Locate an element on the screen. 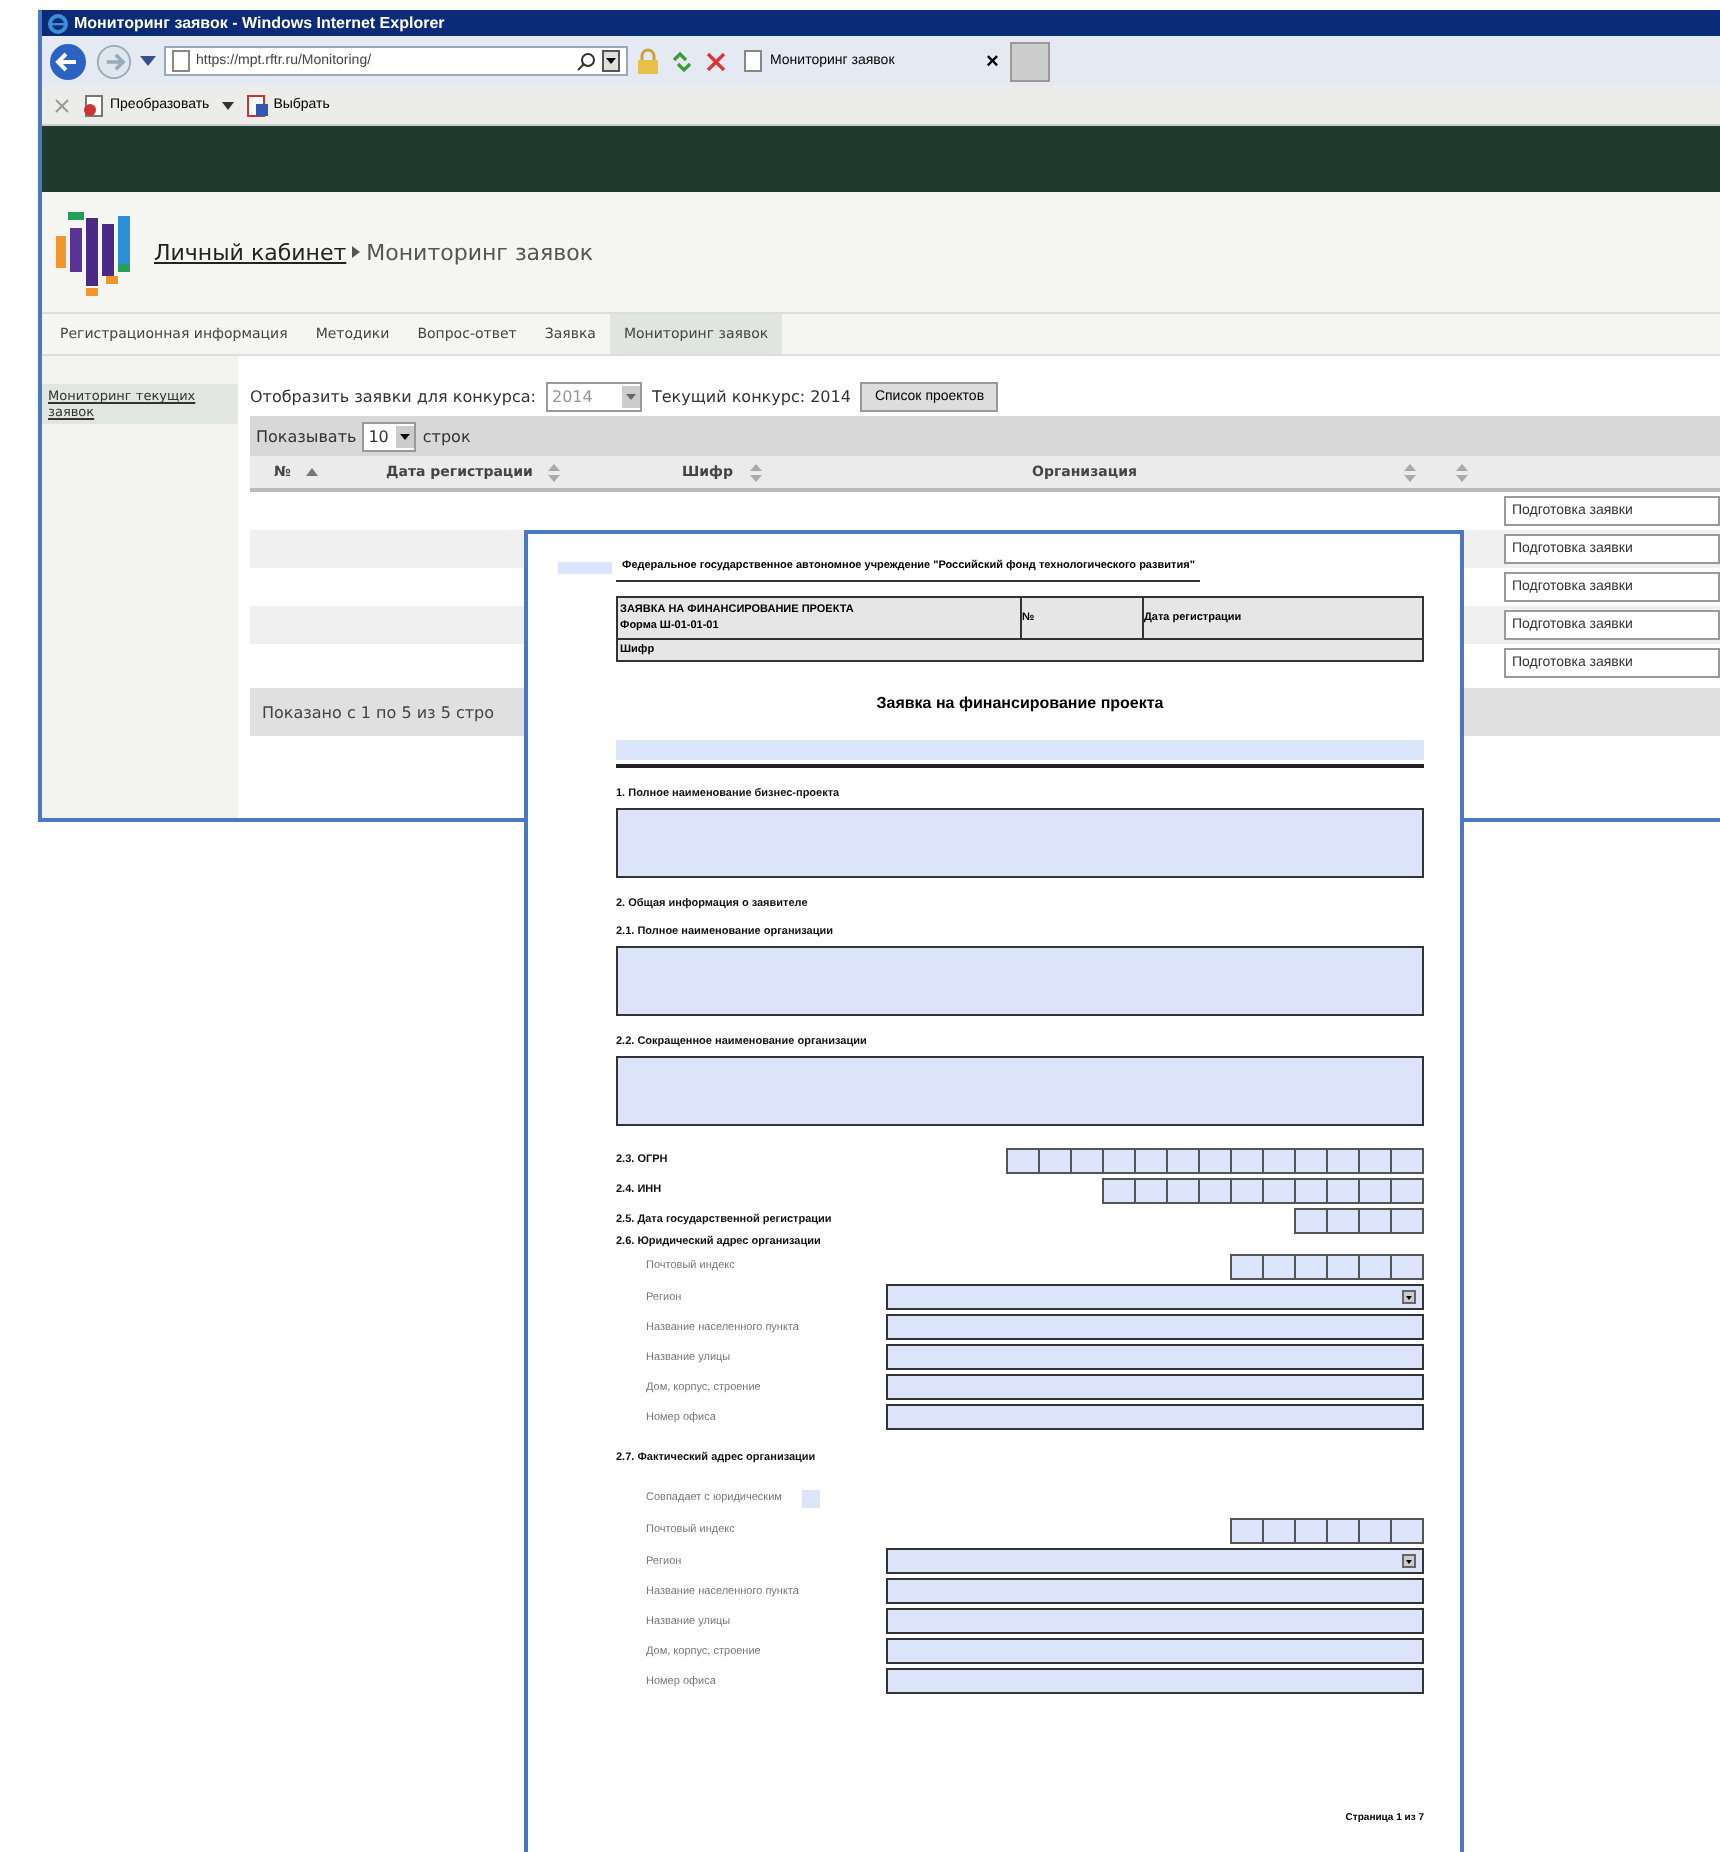 The height and width of the screenshot is (1852, 1720). blank-field is located at coordinates (585, 568).